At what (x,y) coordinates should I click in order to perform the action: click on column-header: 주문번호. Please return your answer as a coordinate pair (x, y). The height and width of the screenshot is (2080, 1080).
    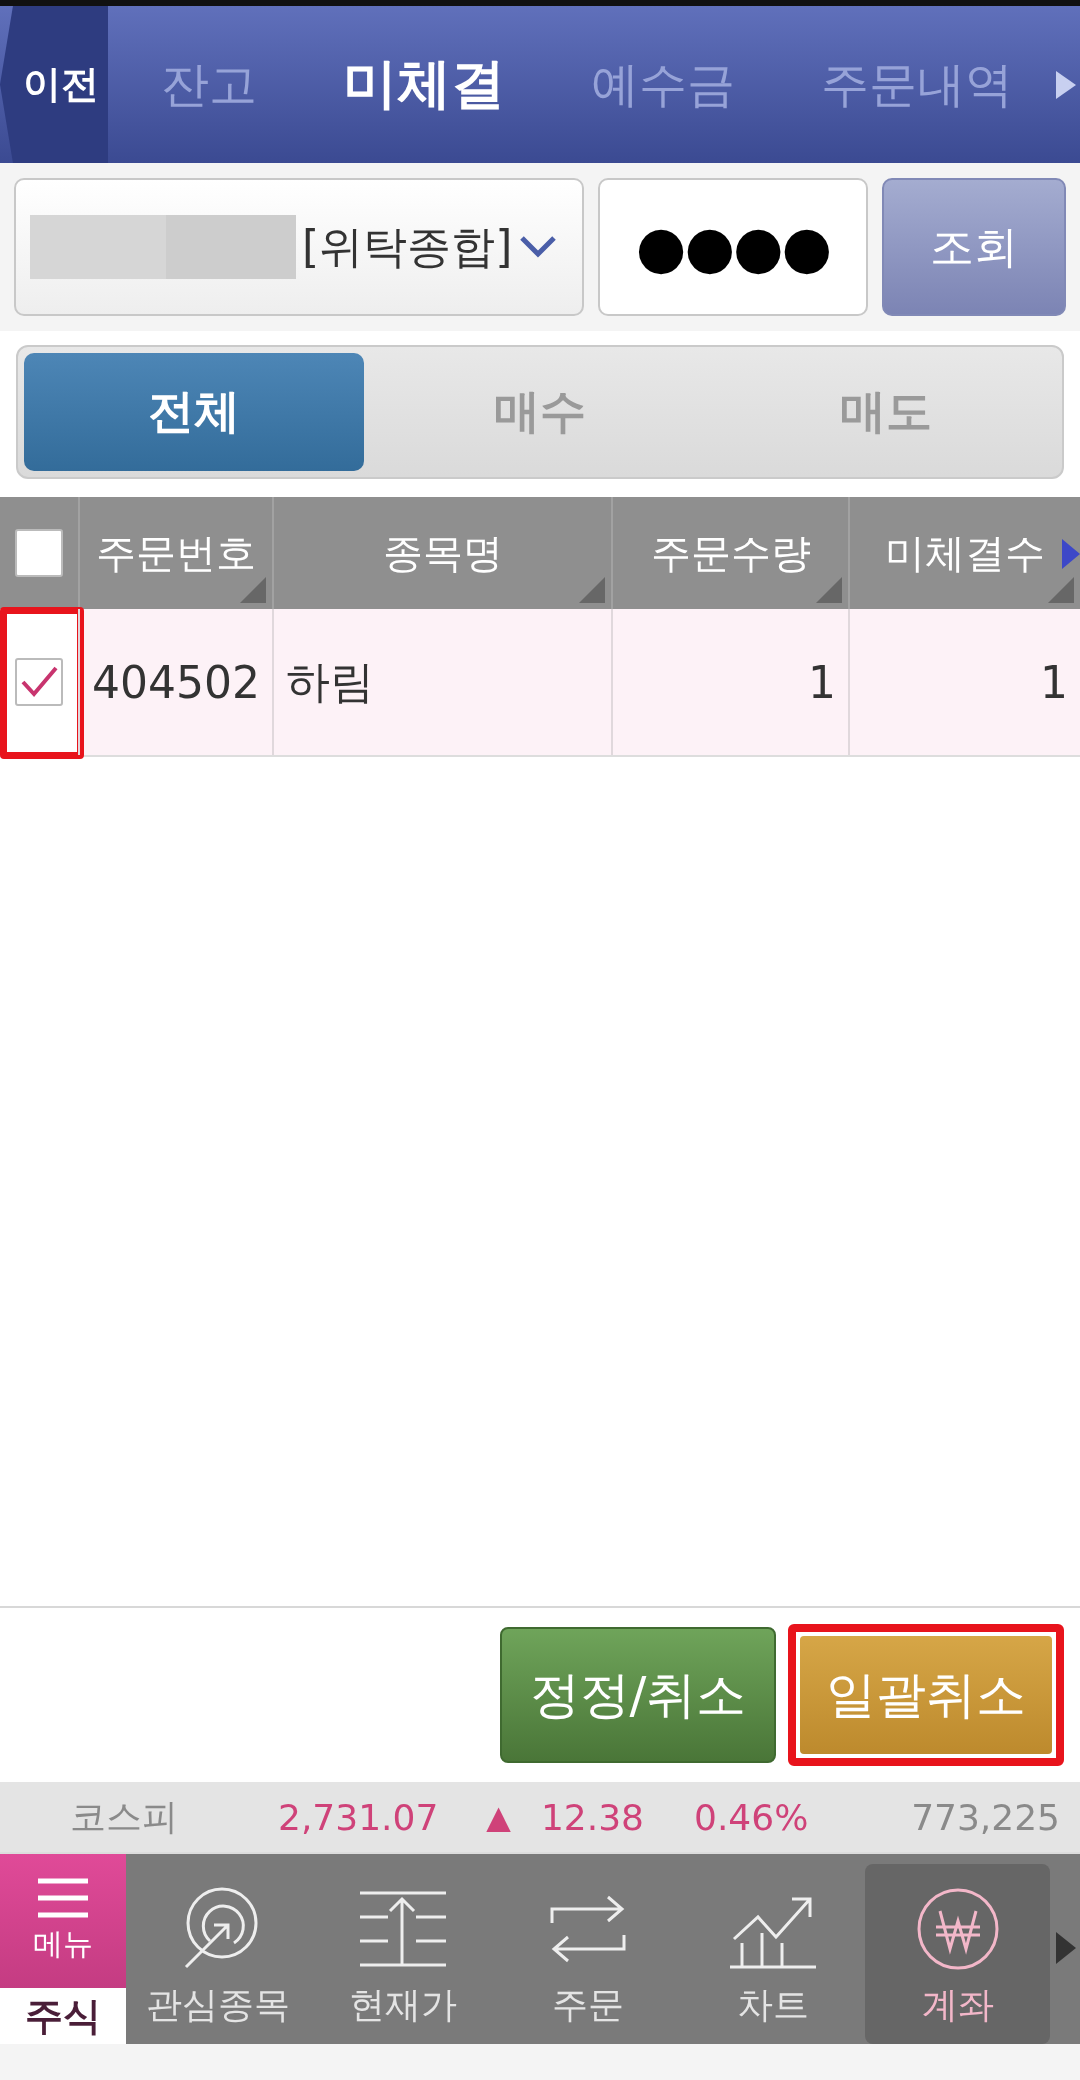
    Looking at the image, I should click on (176, 553).